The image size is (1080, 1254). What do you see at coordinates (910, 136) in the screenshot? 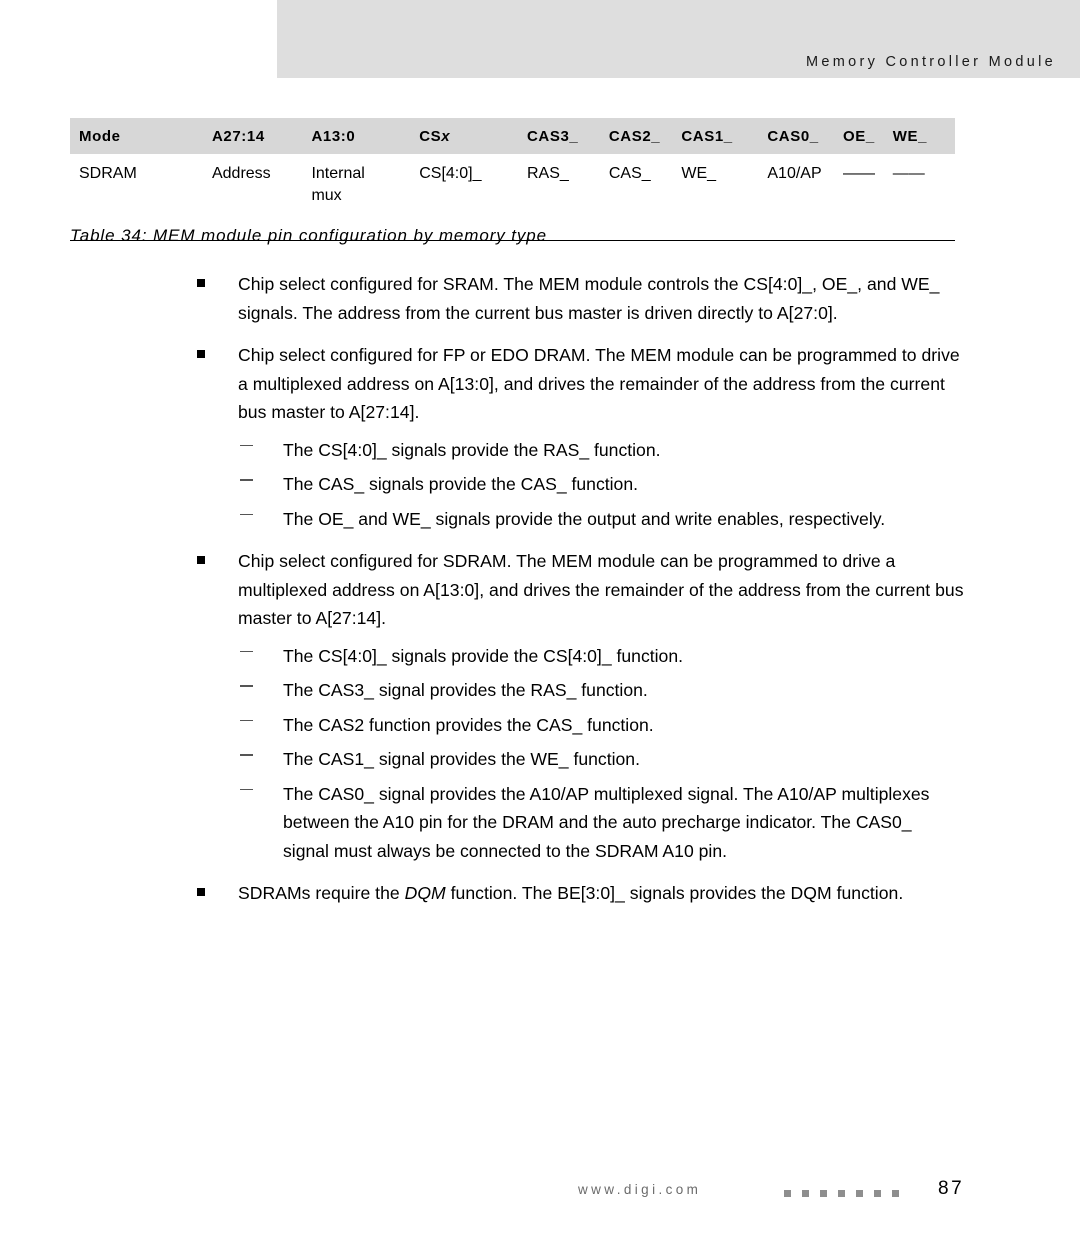
I see `column-header-we: WE_` at bounding box center [910, 136].